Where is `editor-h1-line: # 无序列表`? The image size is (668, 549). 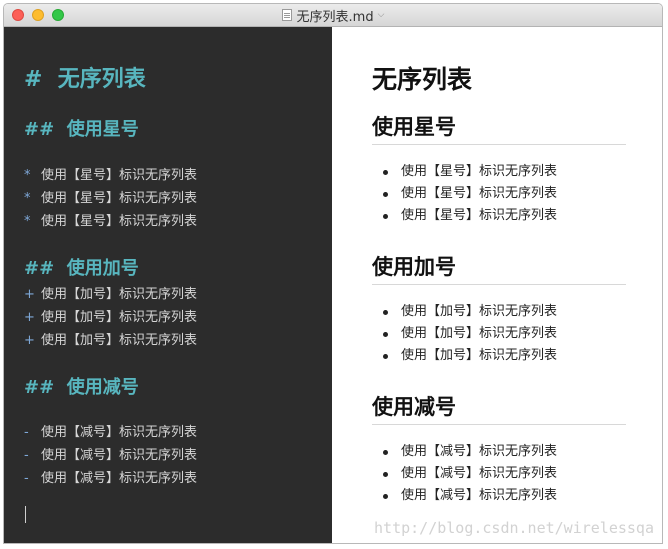
editor-h1-line: # 无序列表 is located at coordinates (85, 79).